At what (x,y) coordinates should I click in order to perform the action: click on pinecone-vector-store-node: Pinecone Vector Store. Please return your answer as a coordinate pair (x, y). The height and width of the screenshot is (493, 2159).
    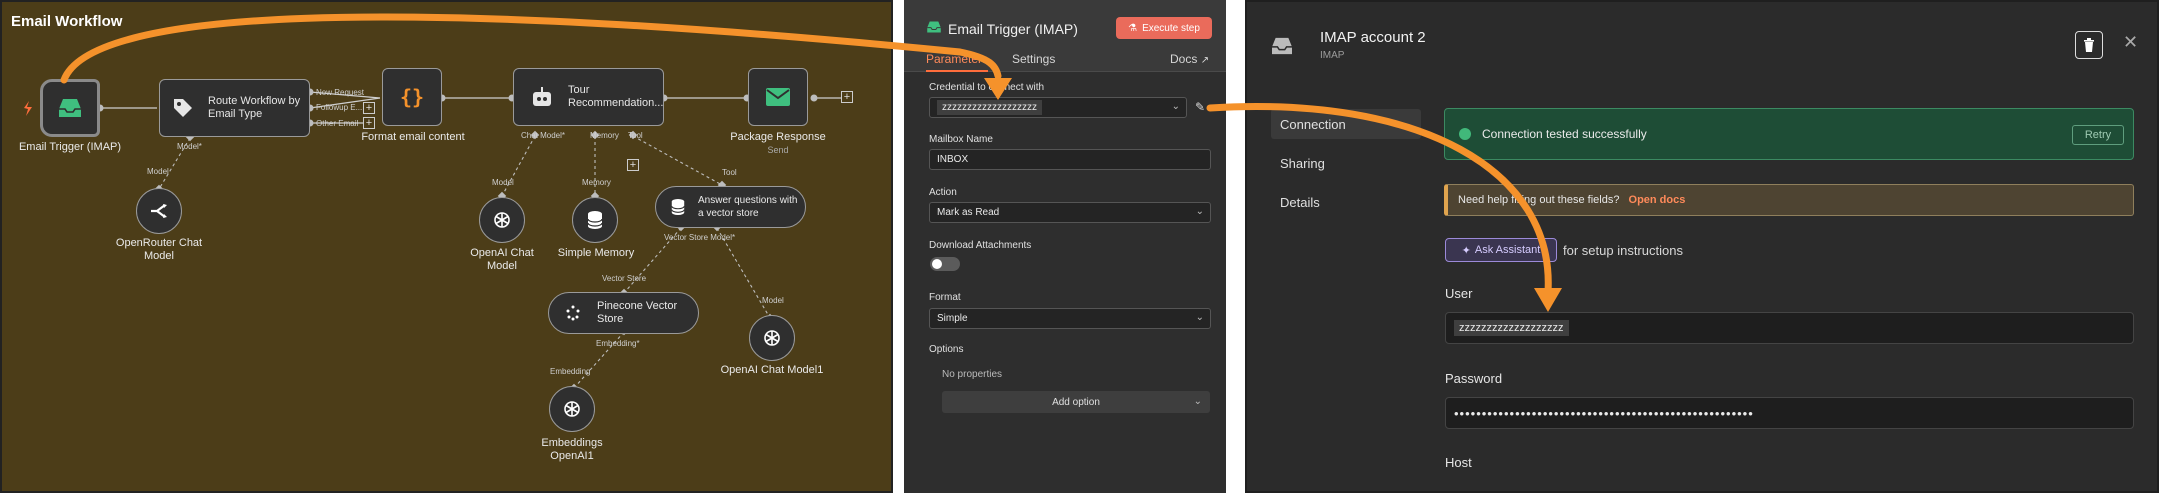
    Looking at the image, I should click on (623, 313).